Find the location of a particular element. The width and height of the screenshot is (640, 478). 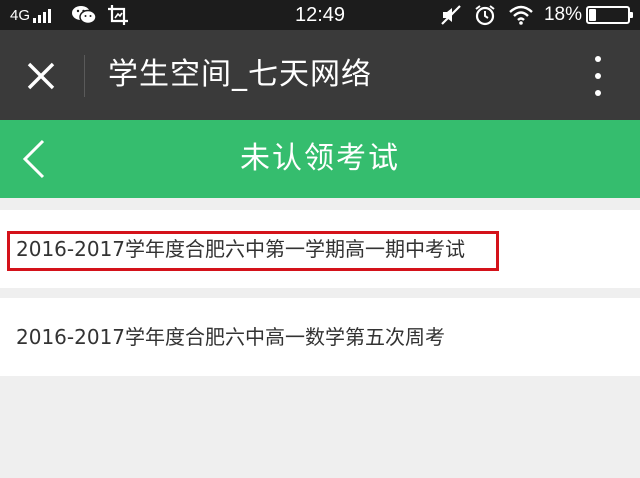

battery-fill is located at coordinates (593, 15).